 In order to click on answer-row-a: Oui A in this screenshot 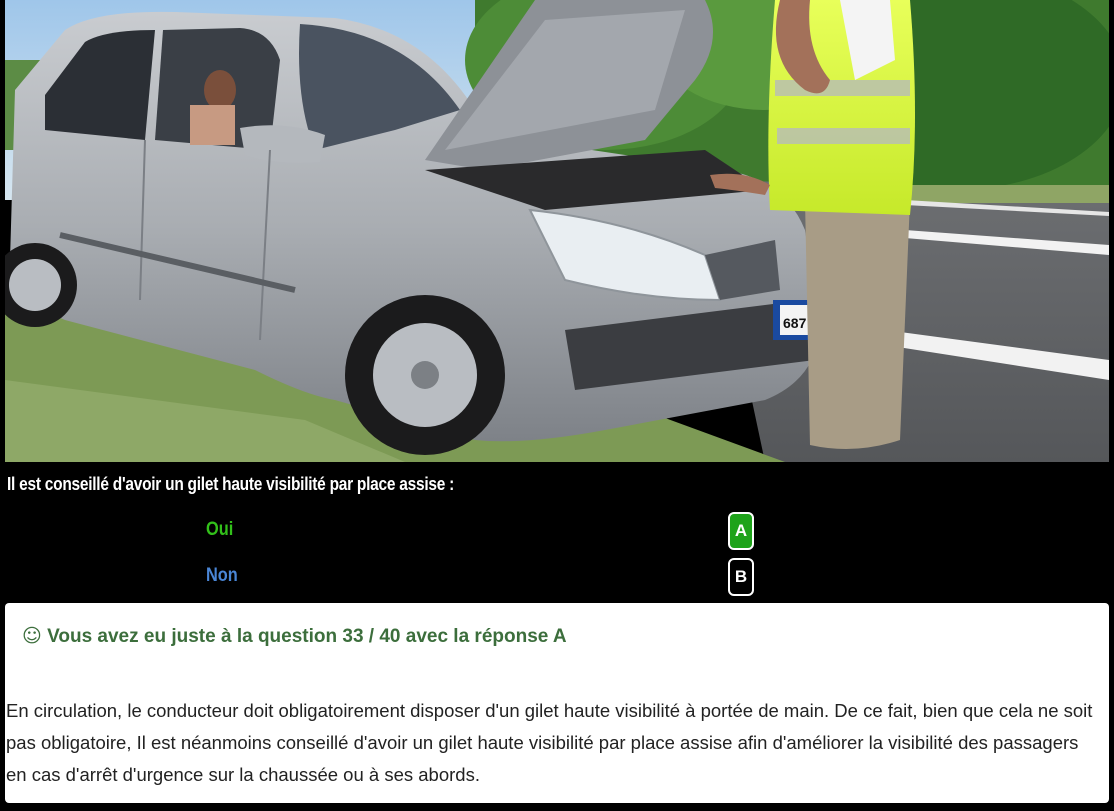, I will do `click(557, 530)`.